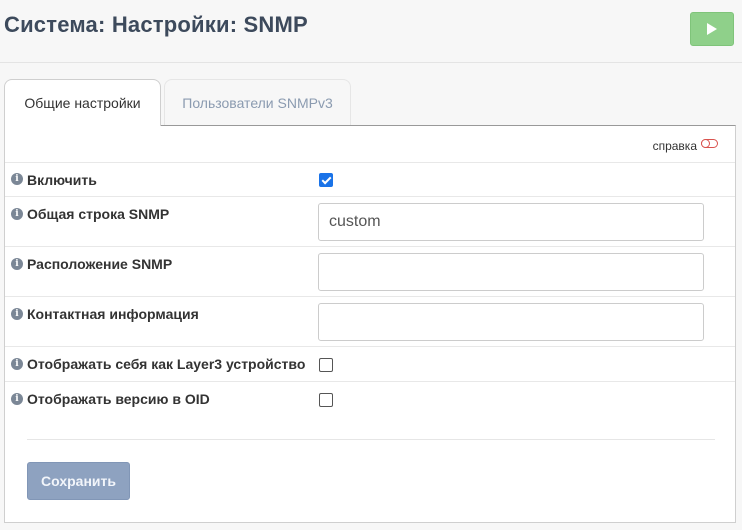 Image resolution: width=742 pixels, height=530 pixels. I want to click on contact-input, so click(511, 322).